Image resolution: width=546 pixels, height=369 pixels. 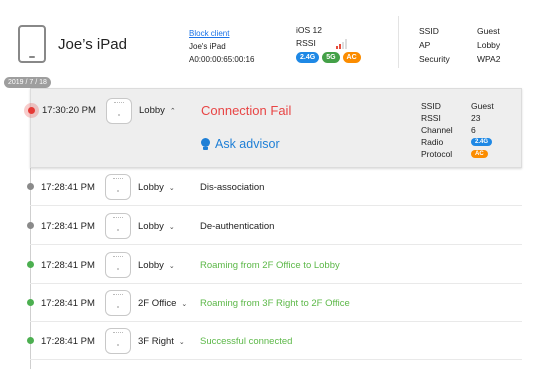 What do you see at coordinates (306, 43) in the screenshot?
I see `rssi-label: RSSI` at bounding box center [306, 43].